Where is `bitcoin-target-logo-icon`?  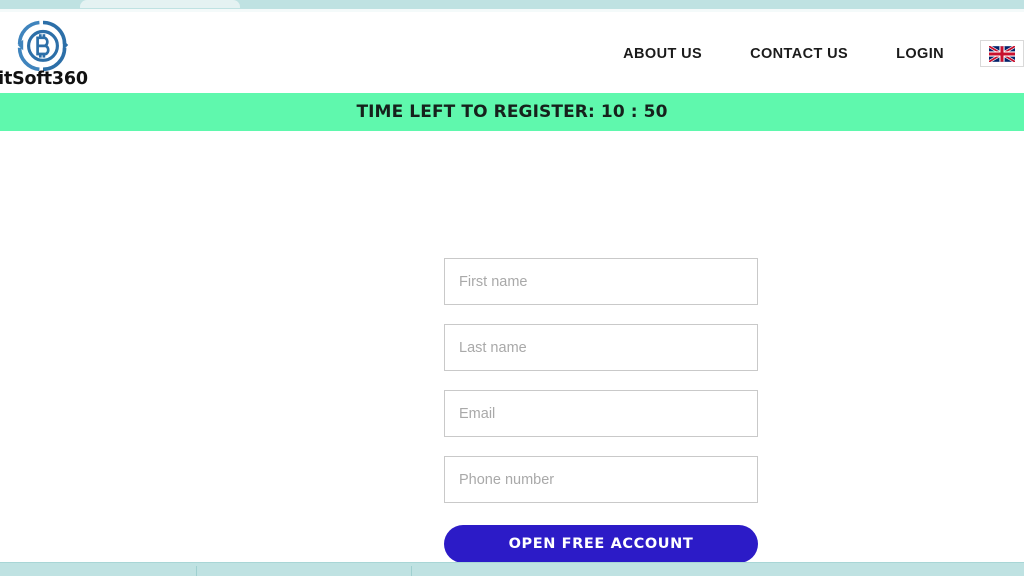 bitcoin-target-logo-icon is located at coordinates (43, 46).